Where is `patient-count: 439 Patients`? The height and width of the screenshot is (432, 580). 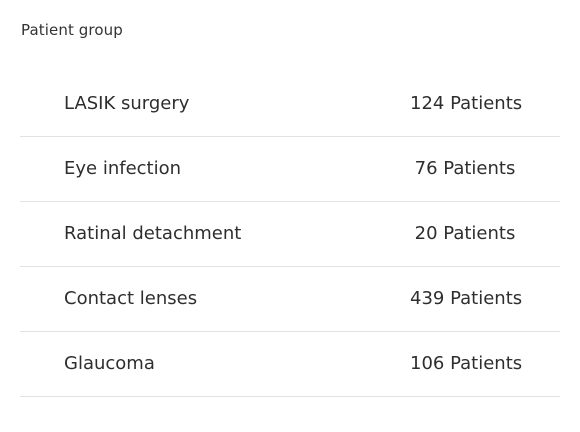 patient-count: 439 Patients is located at coordinates (466, 298).